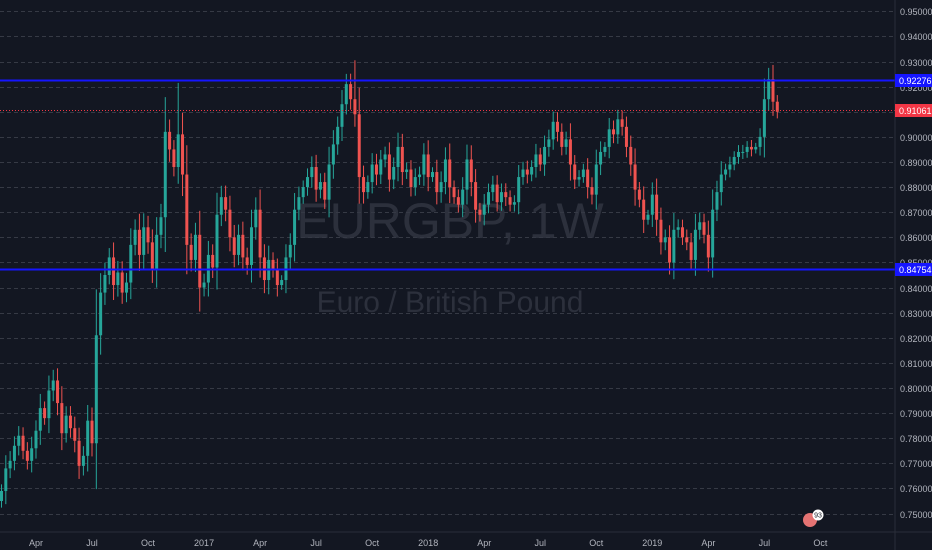  What do you see at coordinates (652, 543) in the screenshot?
I see `time-tick-label: 2019` at bounding box center [652, 543].